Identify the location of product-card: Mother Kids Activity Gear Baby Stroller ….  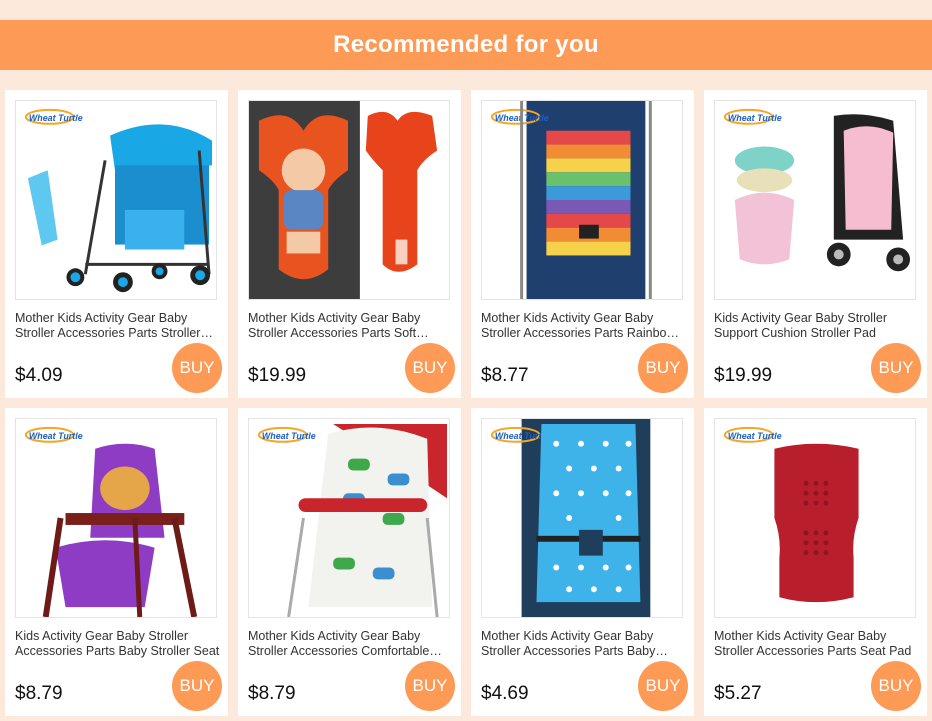
(349, 244).